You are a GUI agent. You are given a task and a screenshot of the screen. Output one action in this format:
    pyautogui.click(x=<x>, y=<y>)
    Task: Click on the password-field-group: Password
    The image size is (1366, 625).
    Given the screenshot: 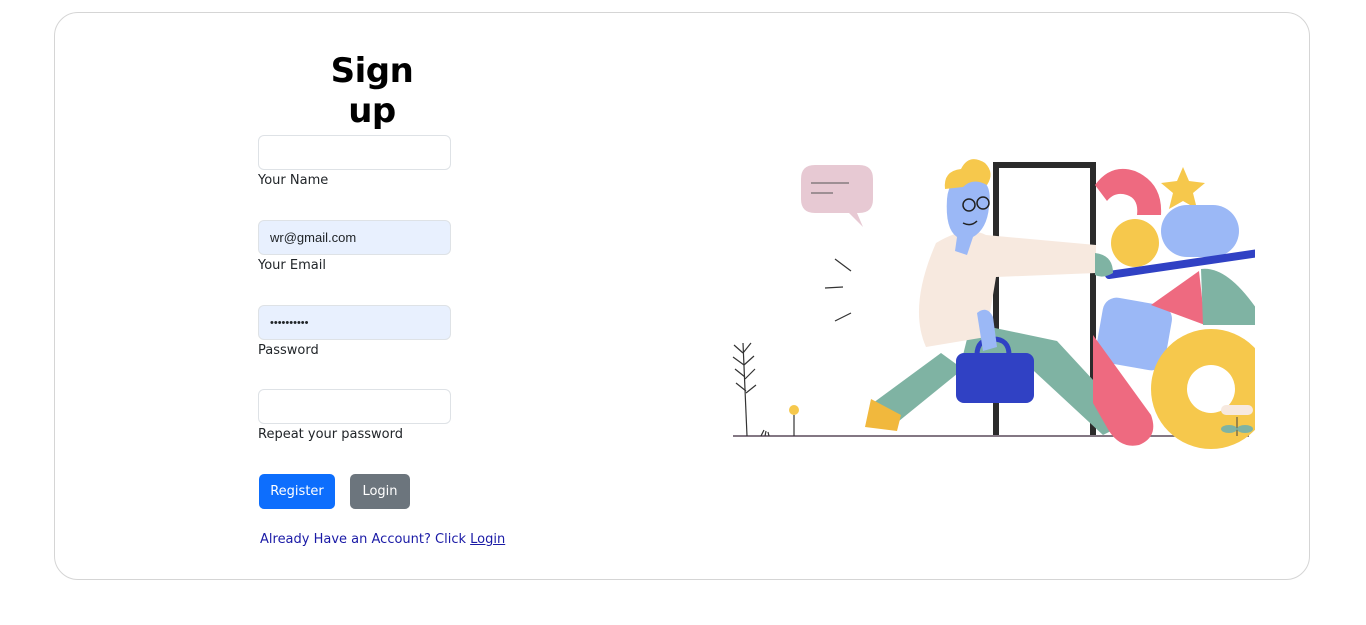 What is the action you would take?
    pyautogui.click(x=354, y=331)
    